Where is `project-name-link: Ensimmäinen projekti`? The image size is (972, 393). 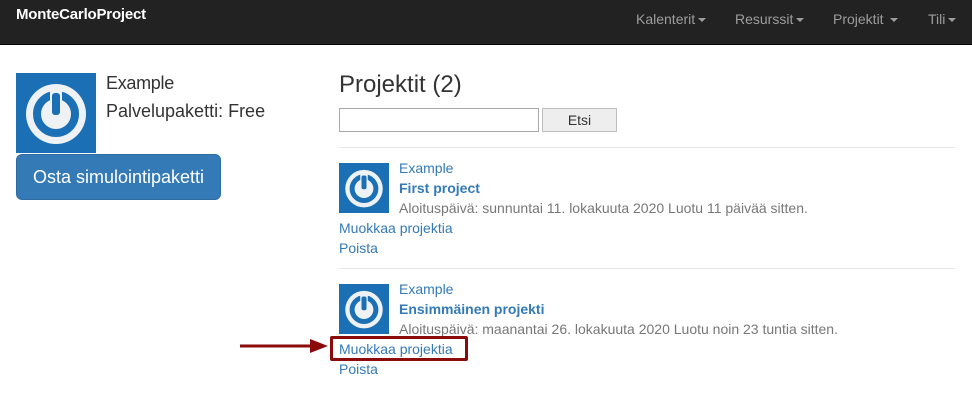
project-name-link: Ensimmäinen projekti is located at coordinates (471, 309).